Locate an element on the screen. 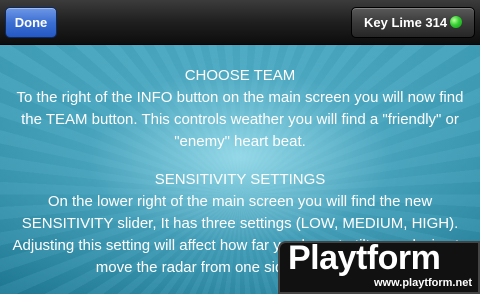  connection-status-icon is located at coordinates (456, 22).